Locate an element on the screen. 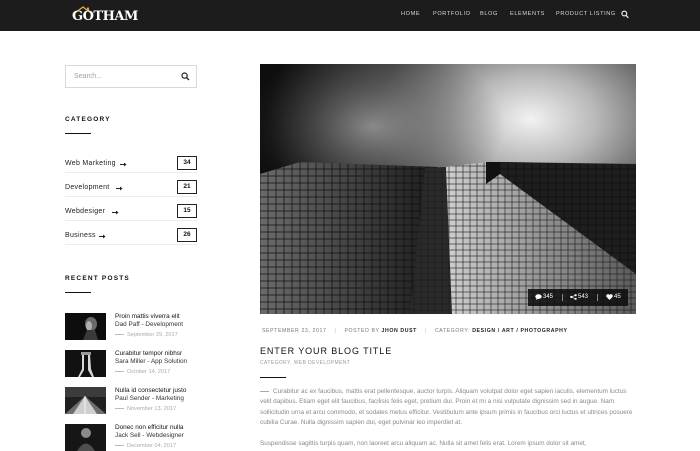 The image size is (700, 451). category-count: 26 is located at coordinates (187, 235).